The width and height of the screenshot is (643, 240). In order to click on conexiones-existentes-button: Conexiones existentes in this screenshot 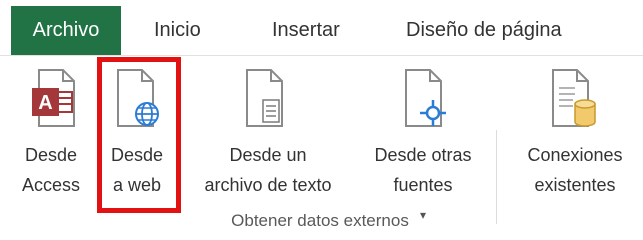, I will do `click(575, 125)`.